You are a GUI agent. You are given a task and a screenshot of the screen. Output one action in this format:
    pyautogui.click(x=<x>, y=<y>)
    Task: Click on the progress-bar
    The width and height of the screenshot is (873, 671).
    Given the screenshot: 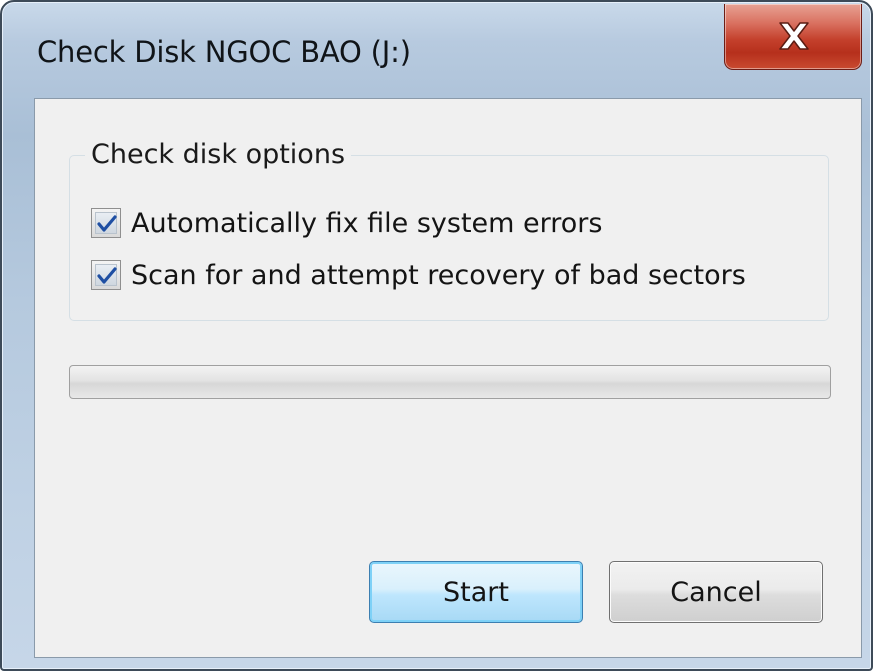 What is the action you would take?
    pyautogui.click(x=450, y=382)
    